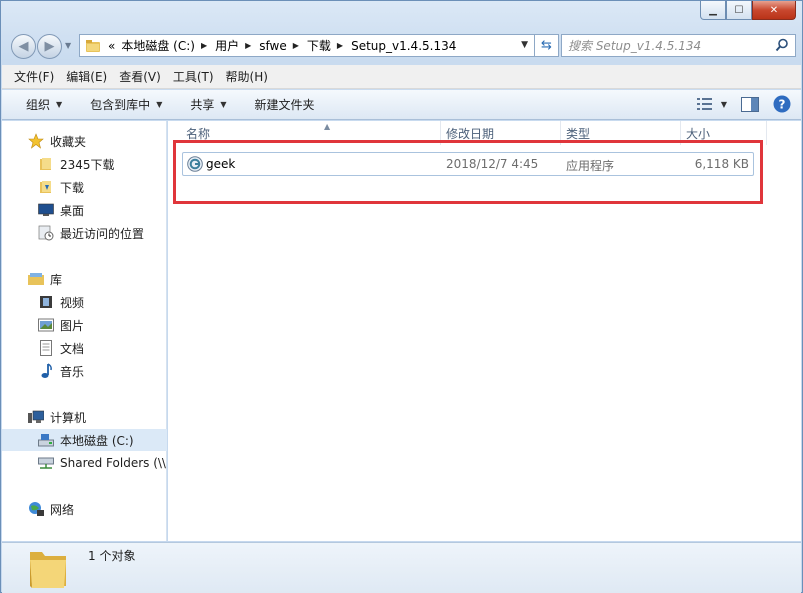 This screenshot has height=593, width=803. I want to click on music-icon, so click(46, 371).